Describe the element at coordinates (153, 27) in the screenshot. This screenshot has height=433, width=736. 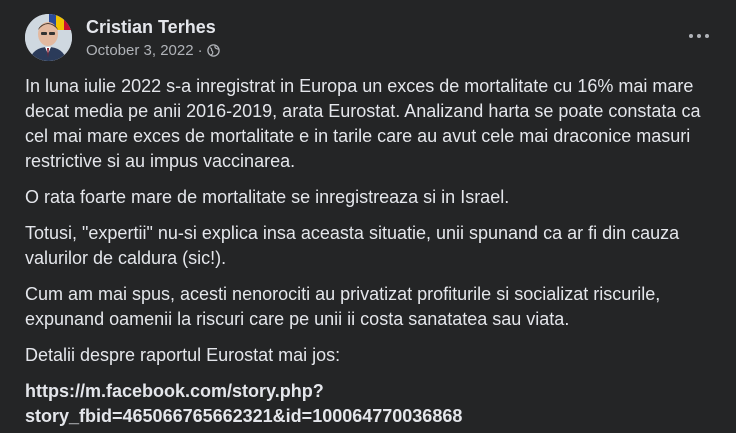
I see `author-name: Cristian Terhes` at that location.